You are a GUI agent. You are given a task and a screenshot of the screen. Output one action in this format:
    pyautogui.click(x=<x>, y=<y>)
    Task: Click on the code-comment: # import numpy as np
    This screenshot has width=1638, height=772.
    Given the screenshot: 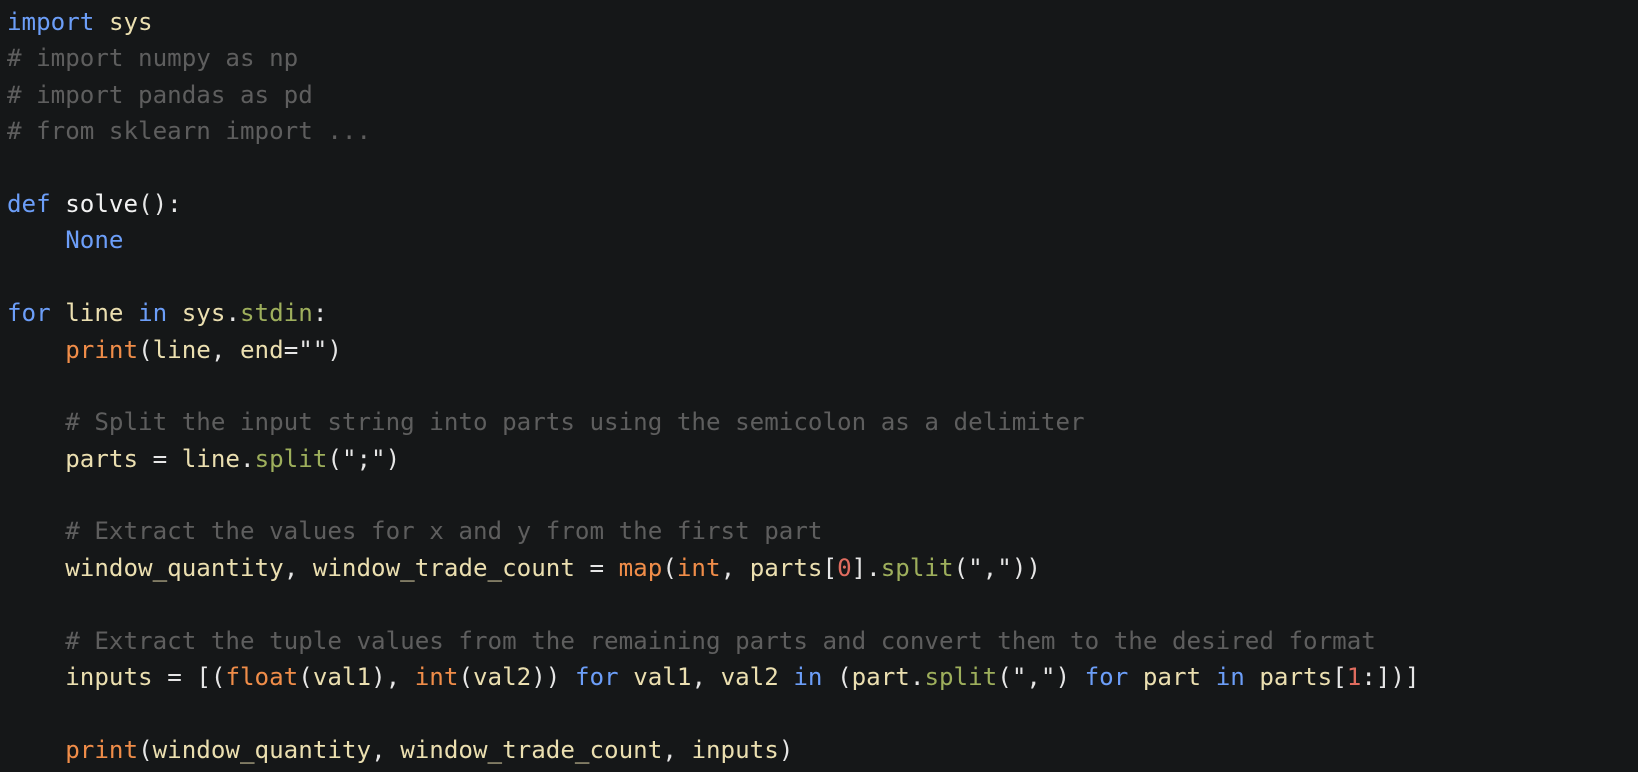 What is the action you would take?
    pyautogui.click(x=153, y=58)
    